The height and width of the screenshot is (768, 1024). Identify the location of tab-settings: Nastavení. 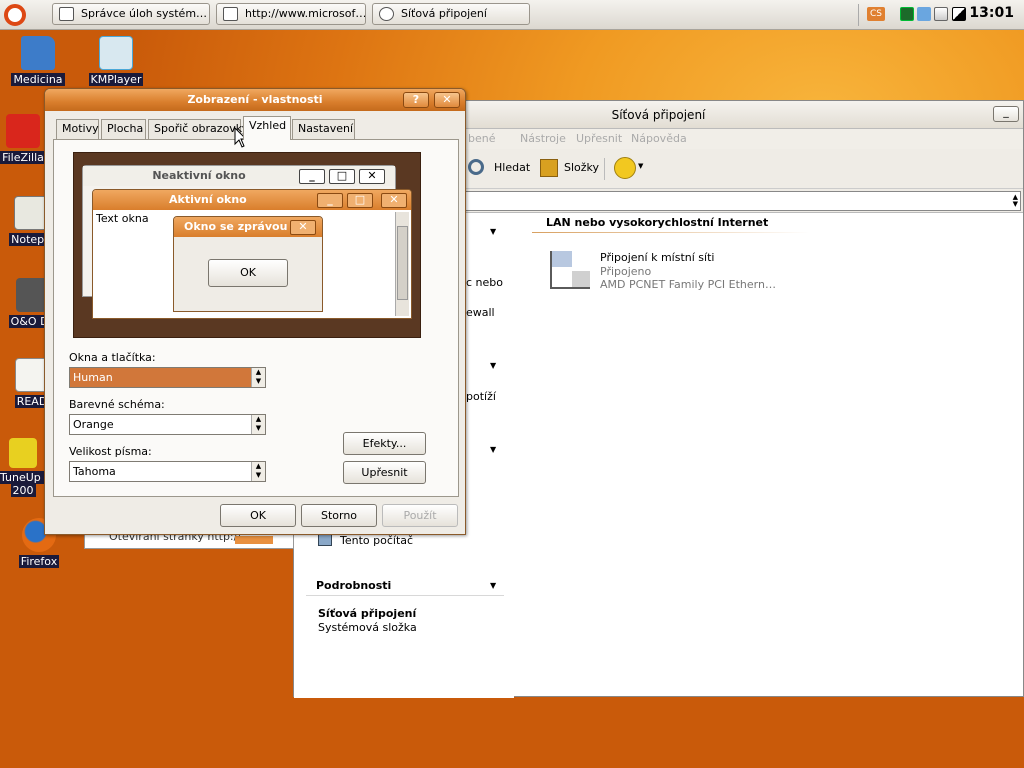
(323, 129).